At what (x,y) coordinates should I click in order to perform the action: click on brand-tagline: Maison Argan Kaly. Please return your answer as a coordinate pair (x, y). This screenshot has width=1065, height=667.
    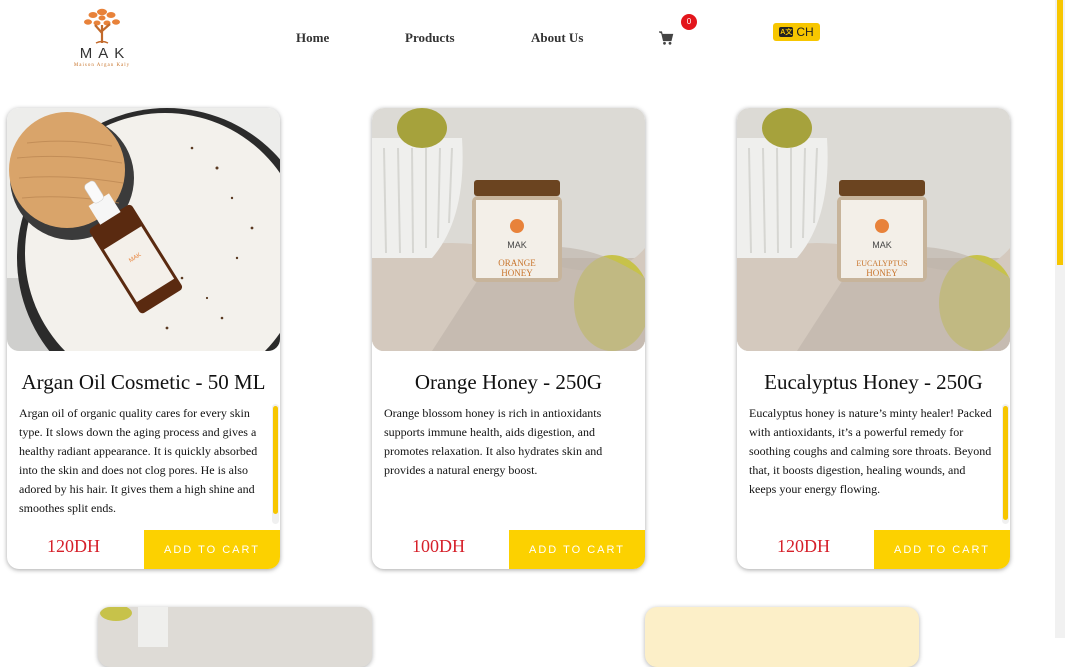
    Looking at the image, I should click on (102, 65).